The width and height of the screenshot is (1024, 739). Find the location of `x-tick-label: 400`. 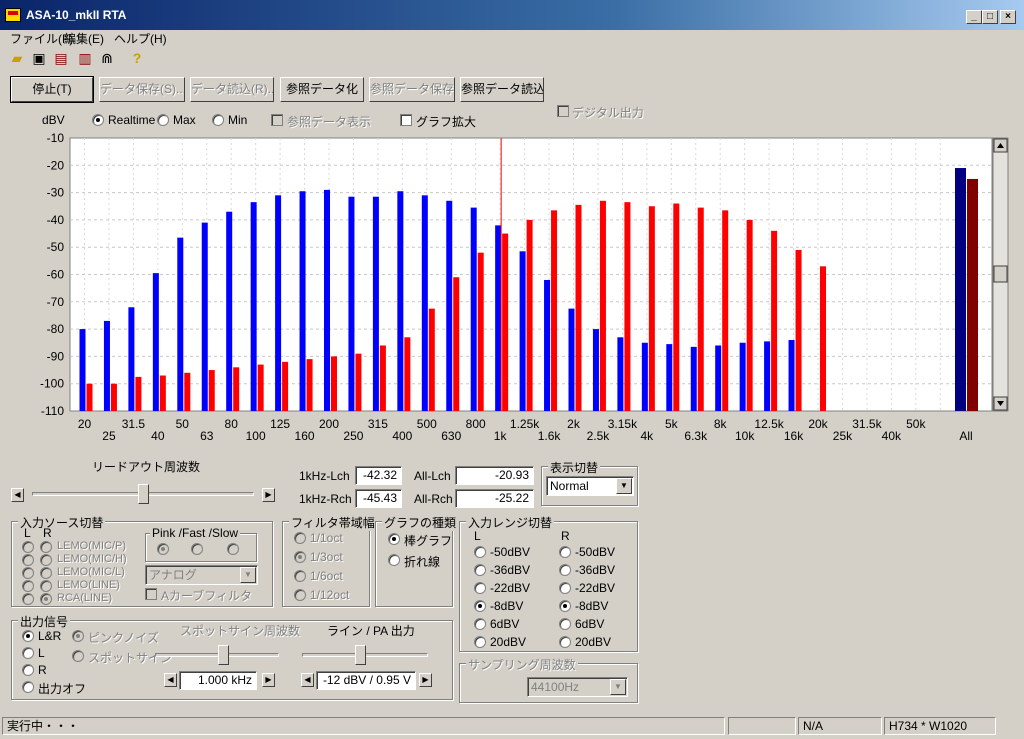

x-tick-label: 400 is located at coordinates (402, 436).